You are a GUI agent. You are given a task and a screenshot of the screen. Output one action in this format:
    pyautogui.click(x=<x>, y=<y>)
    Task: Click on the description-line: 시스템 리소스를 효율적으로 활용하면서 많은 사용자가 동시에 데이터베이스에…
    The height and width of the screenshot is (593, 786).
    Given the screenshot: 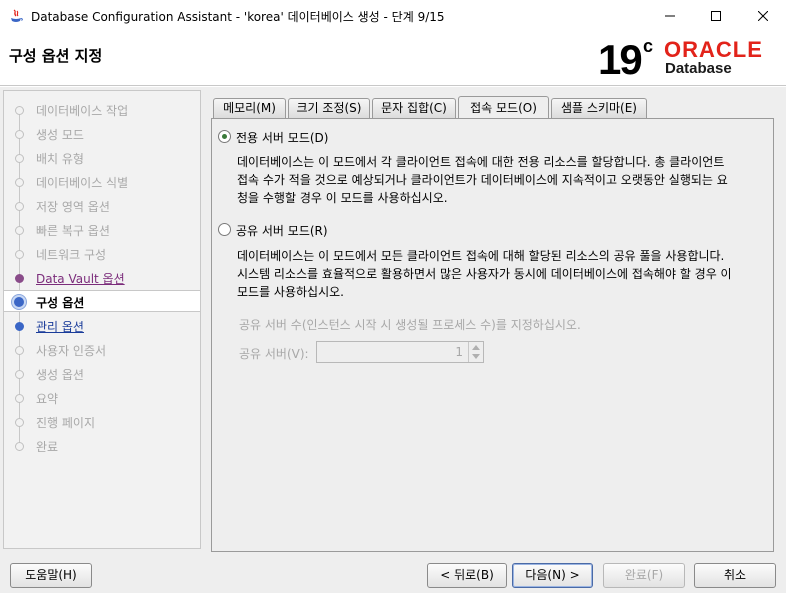 What is the action you would take?
    pyautogui.click(x=484, y=274)
    